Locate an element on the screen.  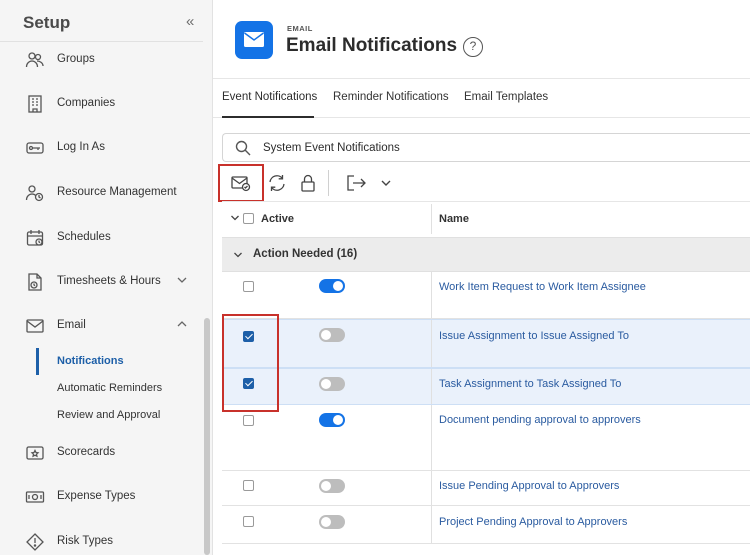
notification-name-link: Task Assignment to Task Assigned To is located at coordinates (530, 384).